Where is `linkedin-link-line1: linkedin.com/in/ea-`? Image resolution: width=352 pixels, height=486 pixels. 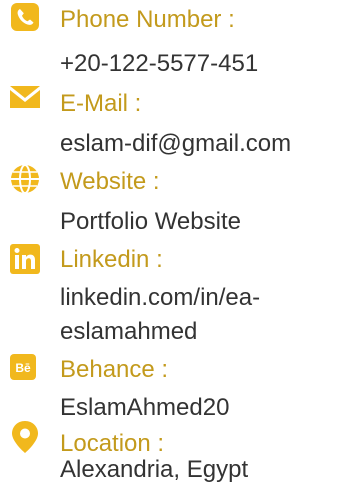
linkedin-link-line1: linkedin.com/in/ea- is located at coordinates (160, 298).